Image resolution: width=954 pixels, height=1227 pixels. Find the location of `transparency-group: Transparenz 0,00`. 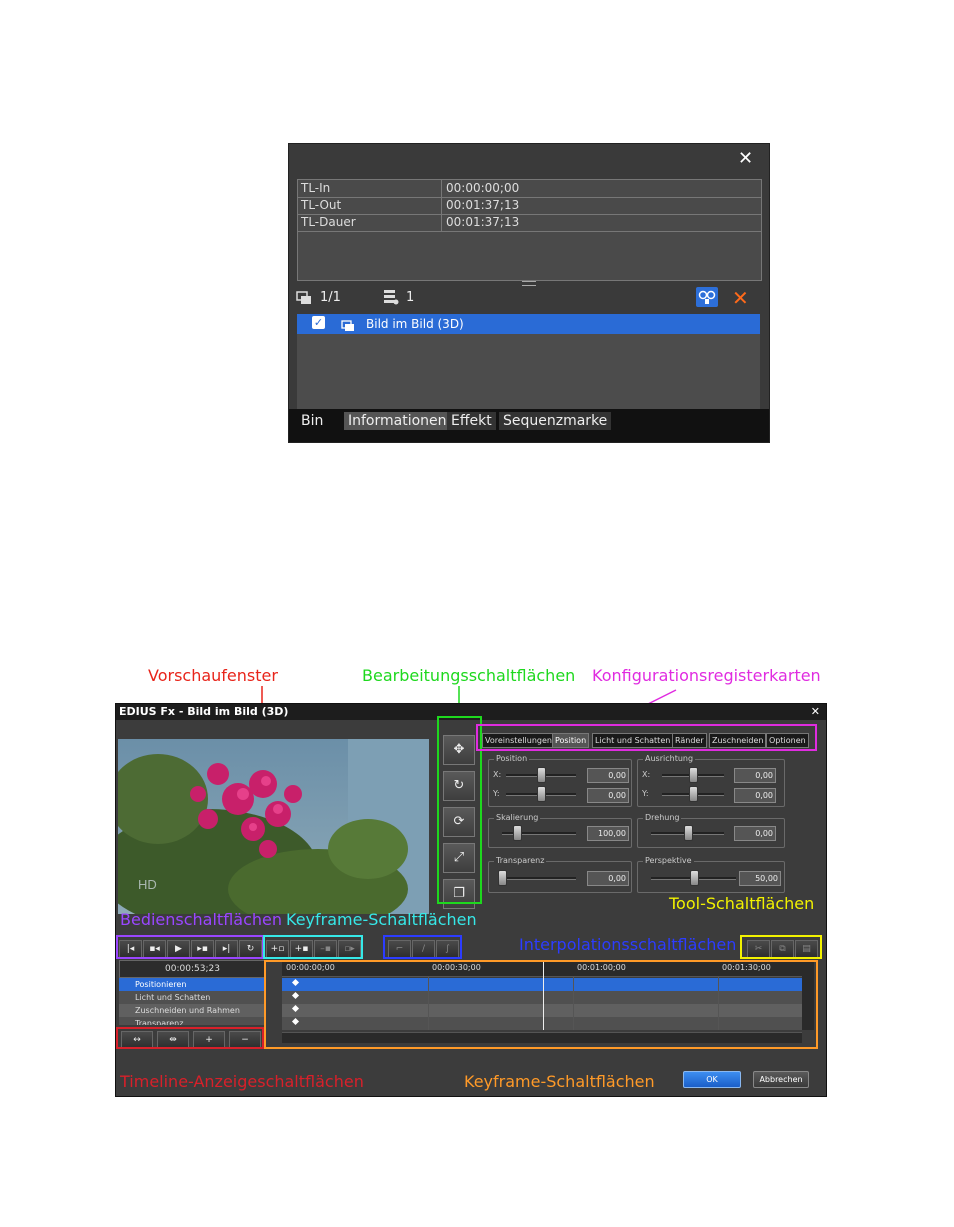

transparency-group: Transparenz 0,00 is located at coordinates (560, 874).